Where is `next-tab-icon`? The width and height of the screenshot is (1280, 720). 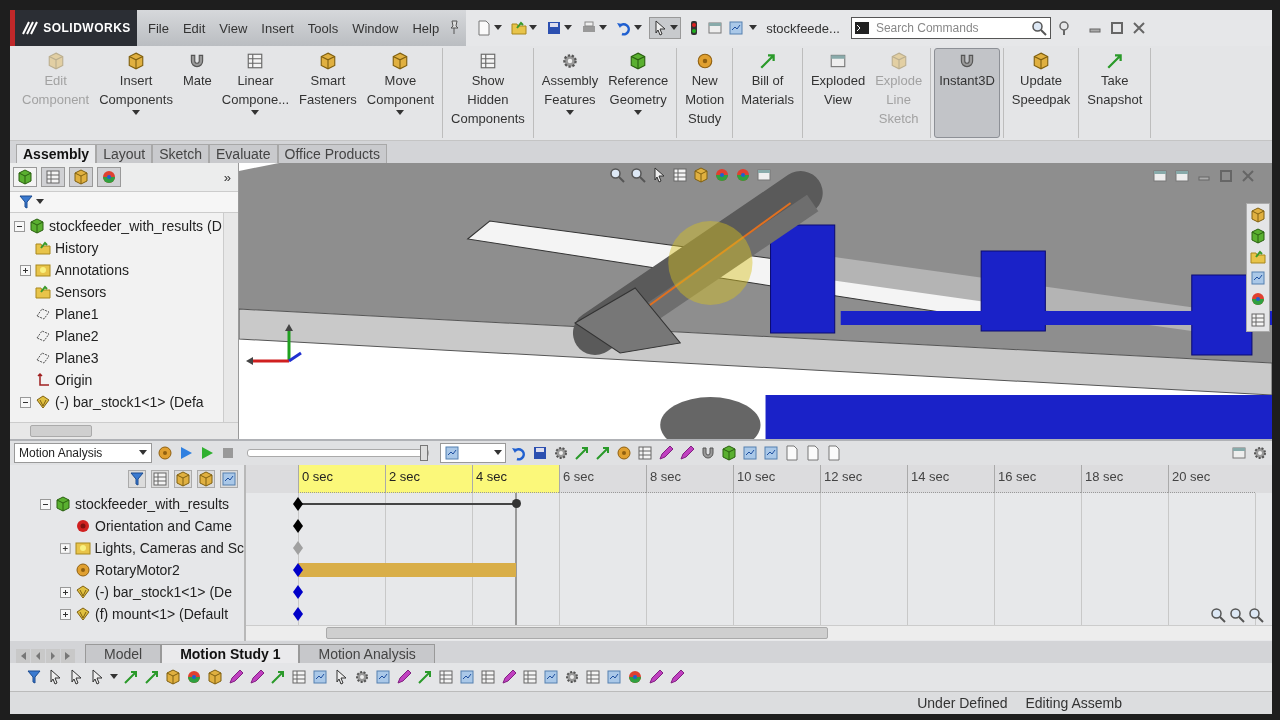 next-tab-icon is located at coordinates (53, 656).